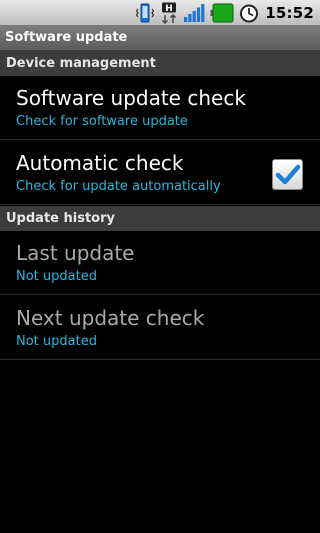 This screenshot has width=320, height=533. I want to click on automatic-check-checkbox, so click(287, 174).